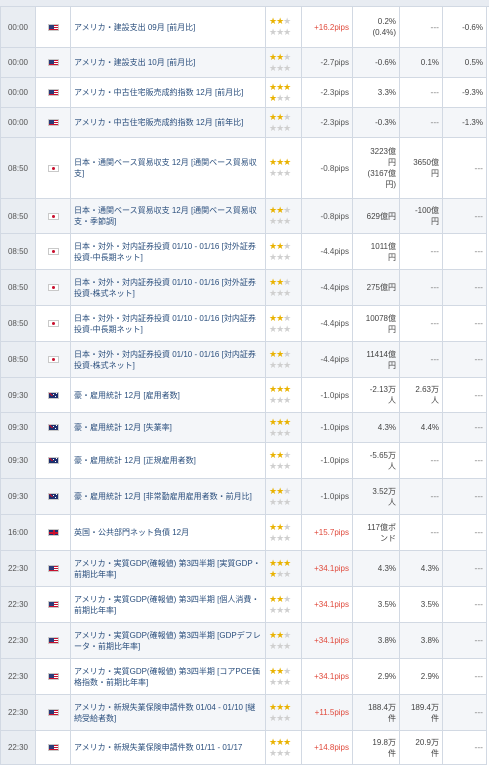 The width and height of the screenshot is (489, 768). I want to click on previous-value-line: 188.4万, so click(381, 707).